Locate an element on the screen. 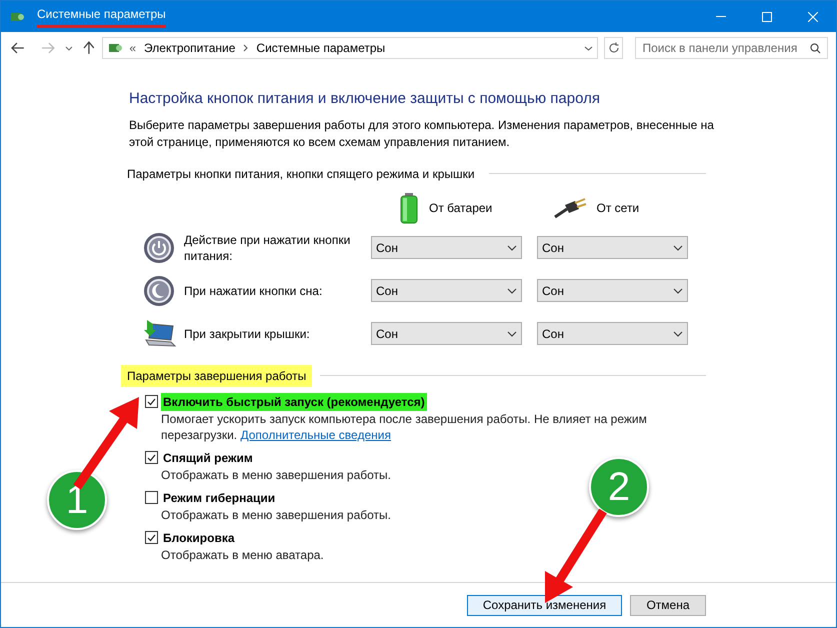 This screenshot has height=628, width=837. option-label: Включить быстрый запуск (рекомендуется) is located at coordinates (294, 401).